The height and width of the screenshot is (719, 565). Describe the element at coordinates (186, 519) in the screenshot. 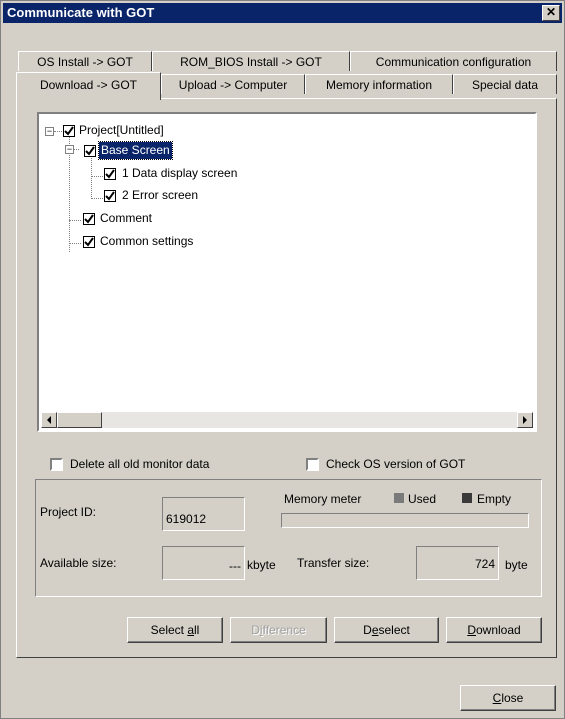

I see `project-id-value: 619012` at that location.